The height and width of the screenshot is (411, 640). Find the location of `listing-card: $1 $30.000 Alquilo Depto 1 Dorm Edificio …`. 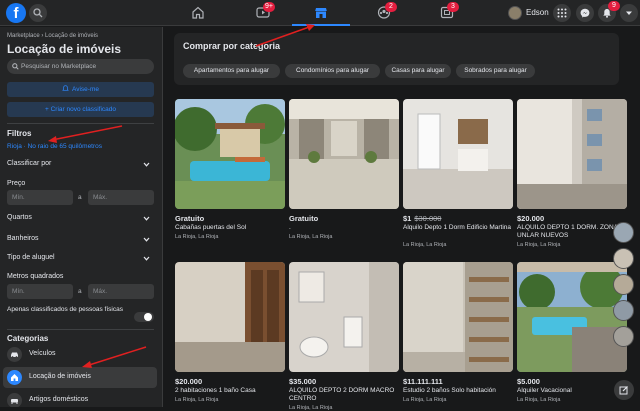

listing-card: $1 $30.000 Alquilo Depto 1 Dorm Edificio … is located at coordinates (458, 174).